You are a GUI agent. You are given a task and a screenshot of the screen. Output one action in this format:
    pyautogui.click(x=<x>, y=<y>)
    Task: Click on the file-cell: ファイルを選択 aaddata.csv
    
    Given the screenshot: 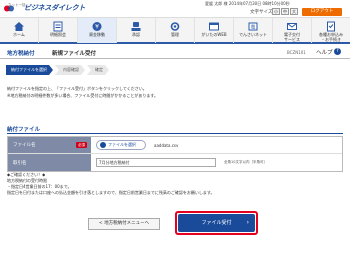 What is the action you would take?
    pyautogui.click(x=216, y=145)
    